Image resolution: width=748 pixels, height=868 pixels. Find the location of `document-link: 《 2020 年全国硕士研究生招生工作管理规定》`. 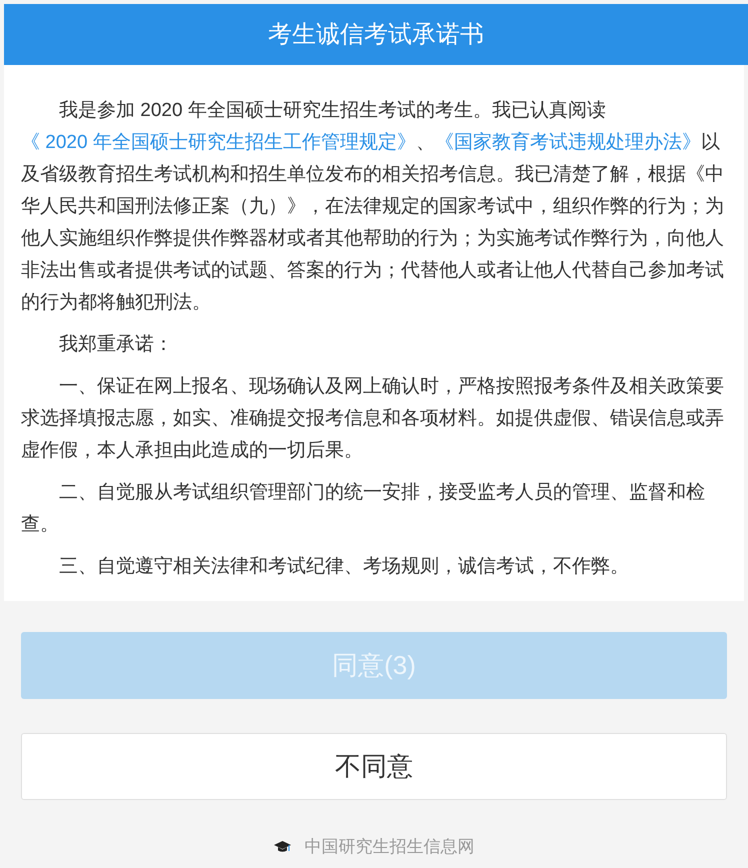

document-link: 《 2020 年全国硕士研究生招生工作管理规定》 is located at coordinates (218, 142).